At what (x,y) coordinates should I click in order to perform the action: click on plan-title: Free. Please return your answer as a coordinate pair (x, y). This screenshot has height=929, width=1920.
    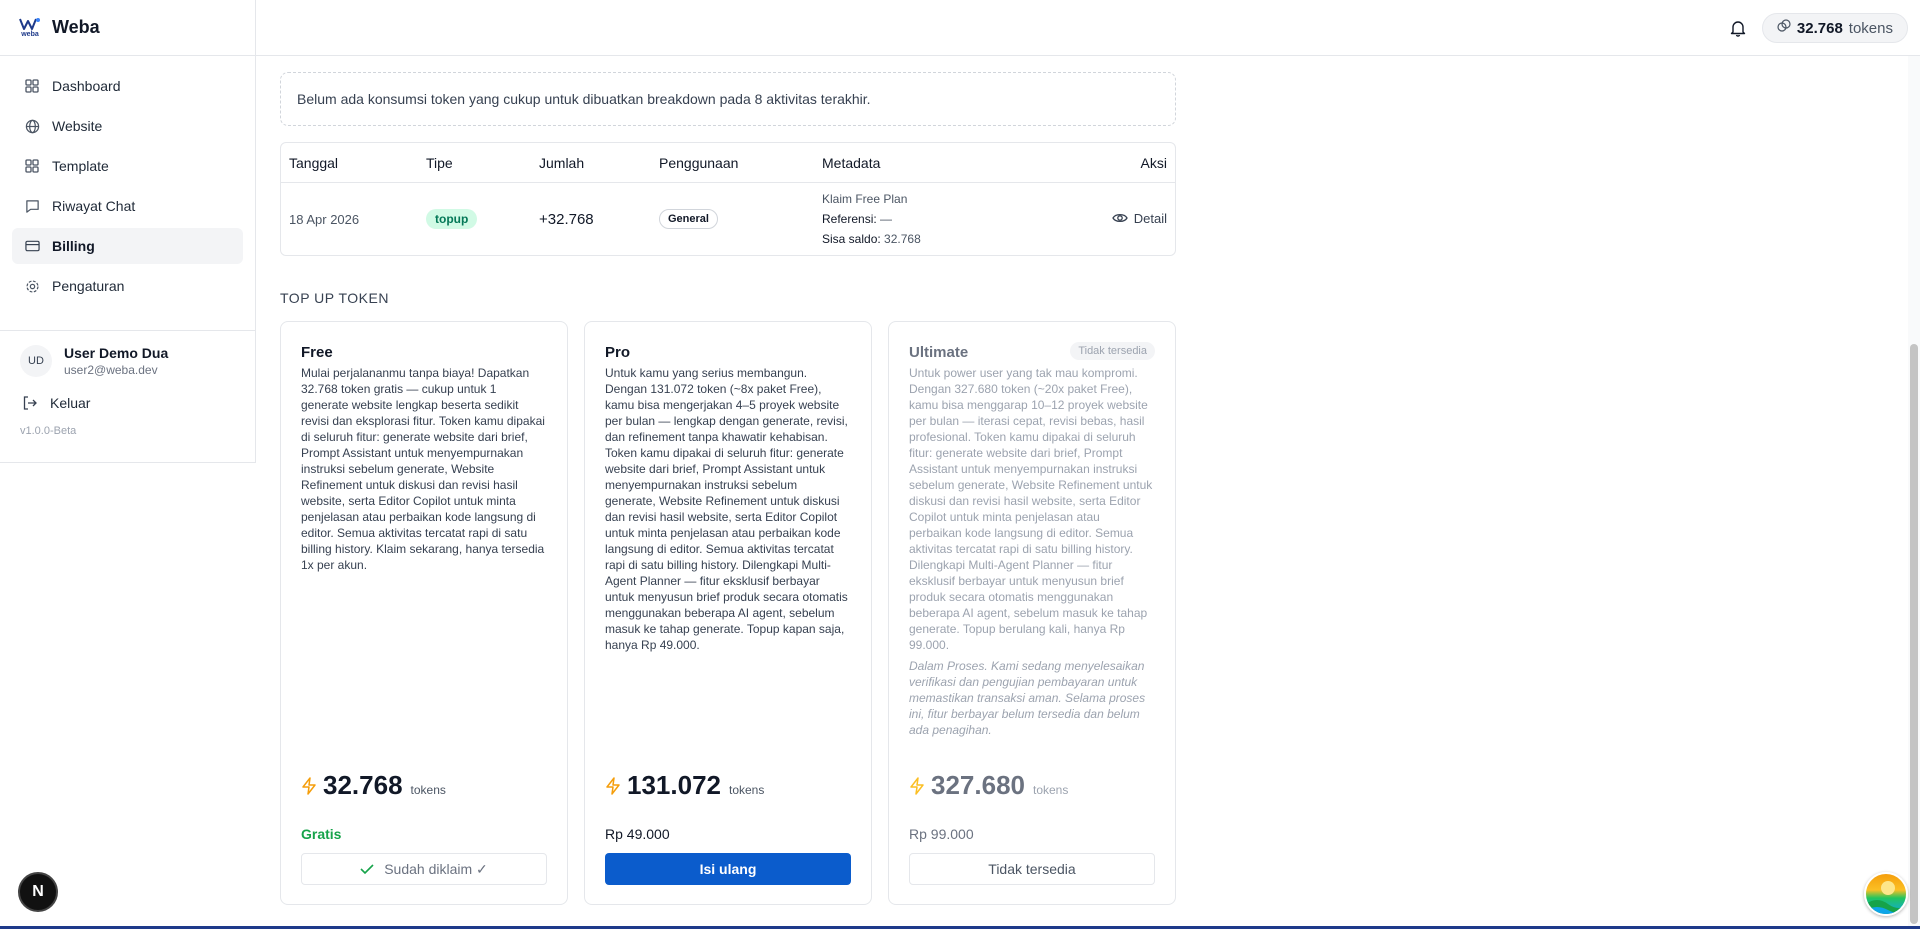
    Looking at the image, I should click on (317, 352).